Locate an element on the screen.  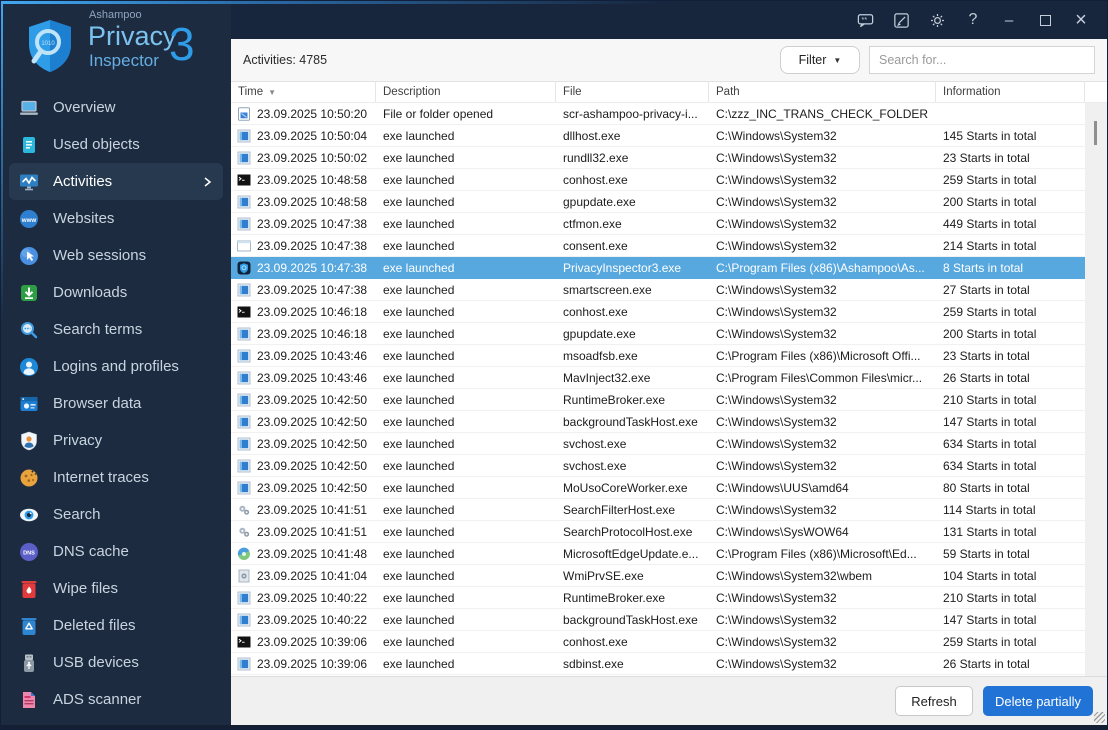
console-icon is located at coordinates (244, 180).